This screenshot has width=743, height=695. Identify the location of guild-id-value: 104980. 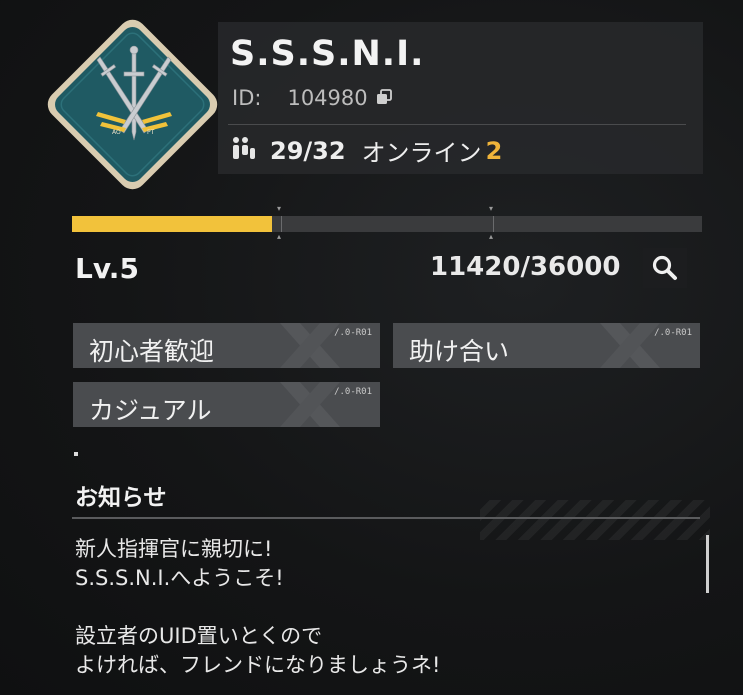
(327, 98).